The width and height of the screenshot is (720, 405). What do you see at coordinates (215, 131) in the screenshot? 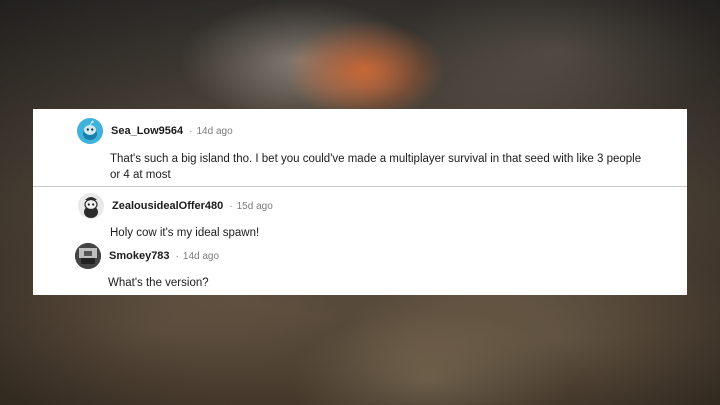
I see `comment-1-timestamp: 14d ago` at bounding box center [215, 131].